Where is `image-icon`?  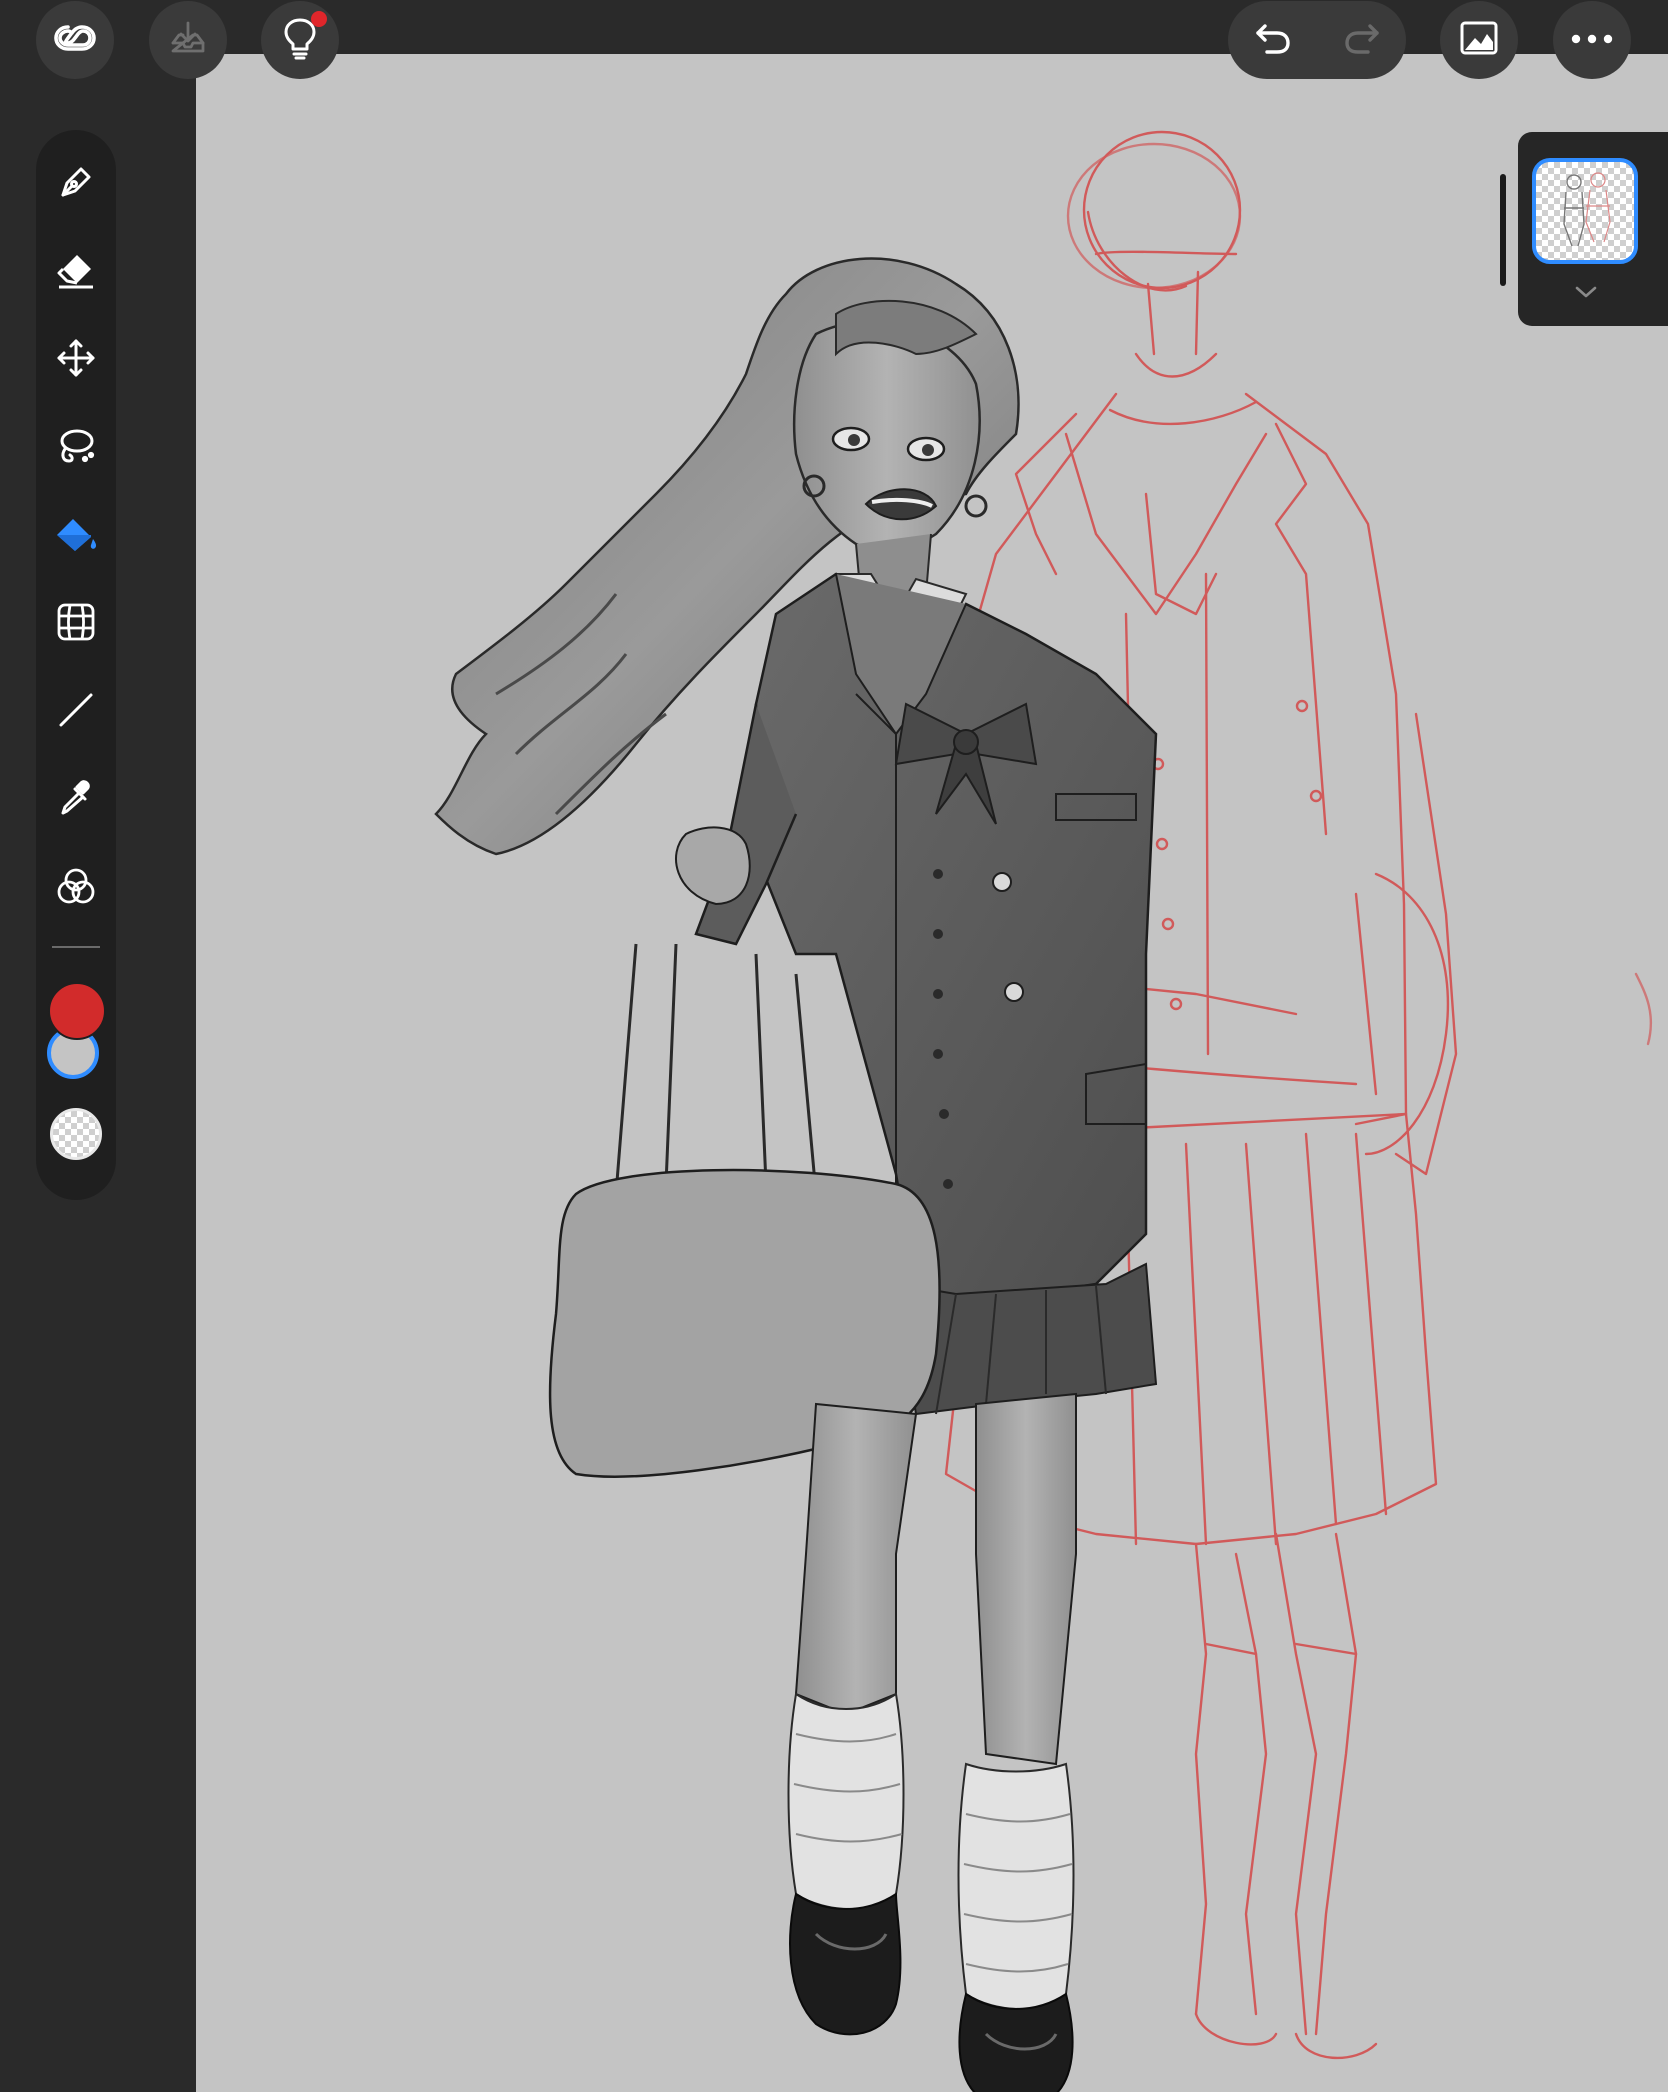
image-icon is located at coordinates (1479, 40).